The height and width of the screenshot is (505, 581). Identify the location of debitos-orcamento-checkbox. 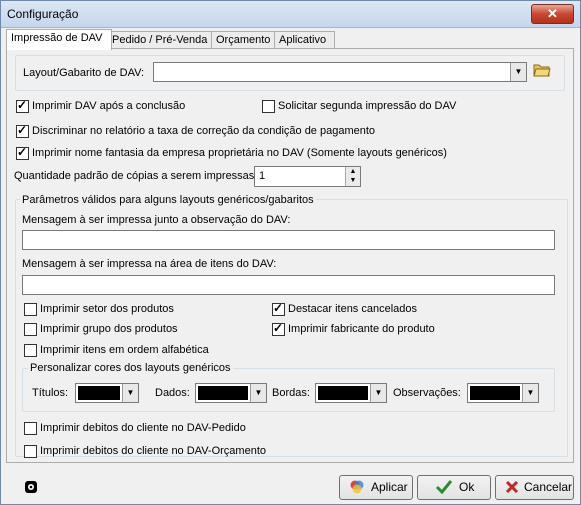
(30, 451).